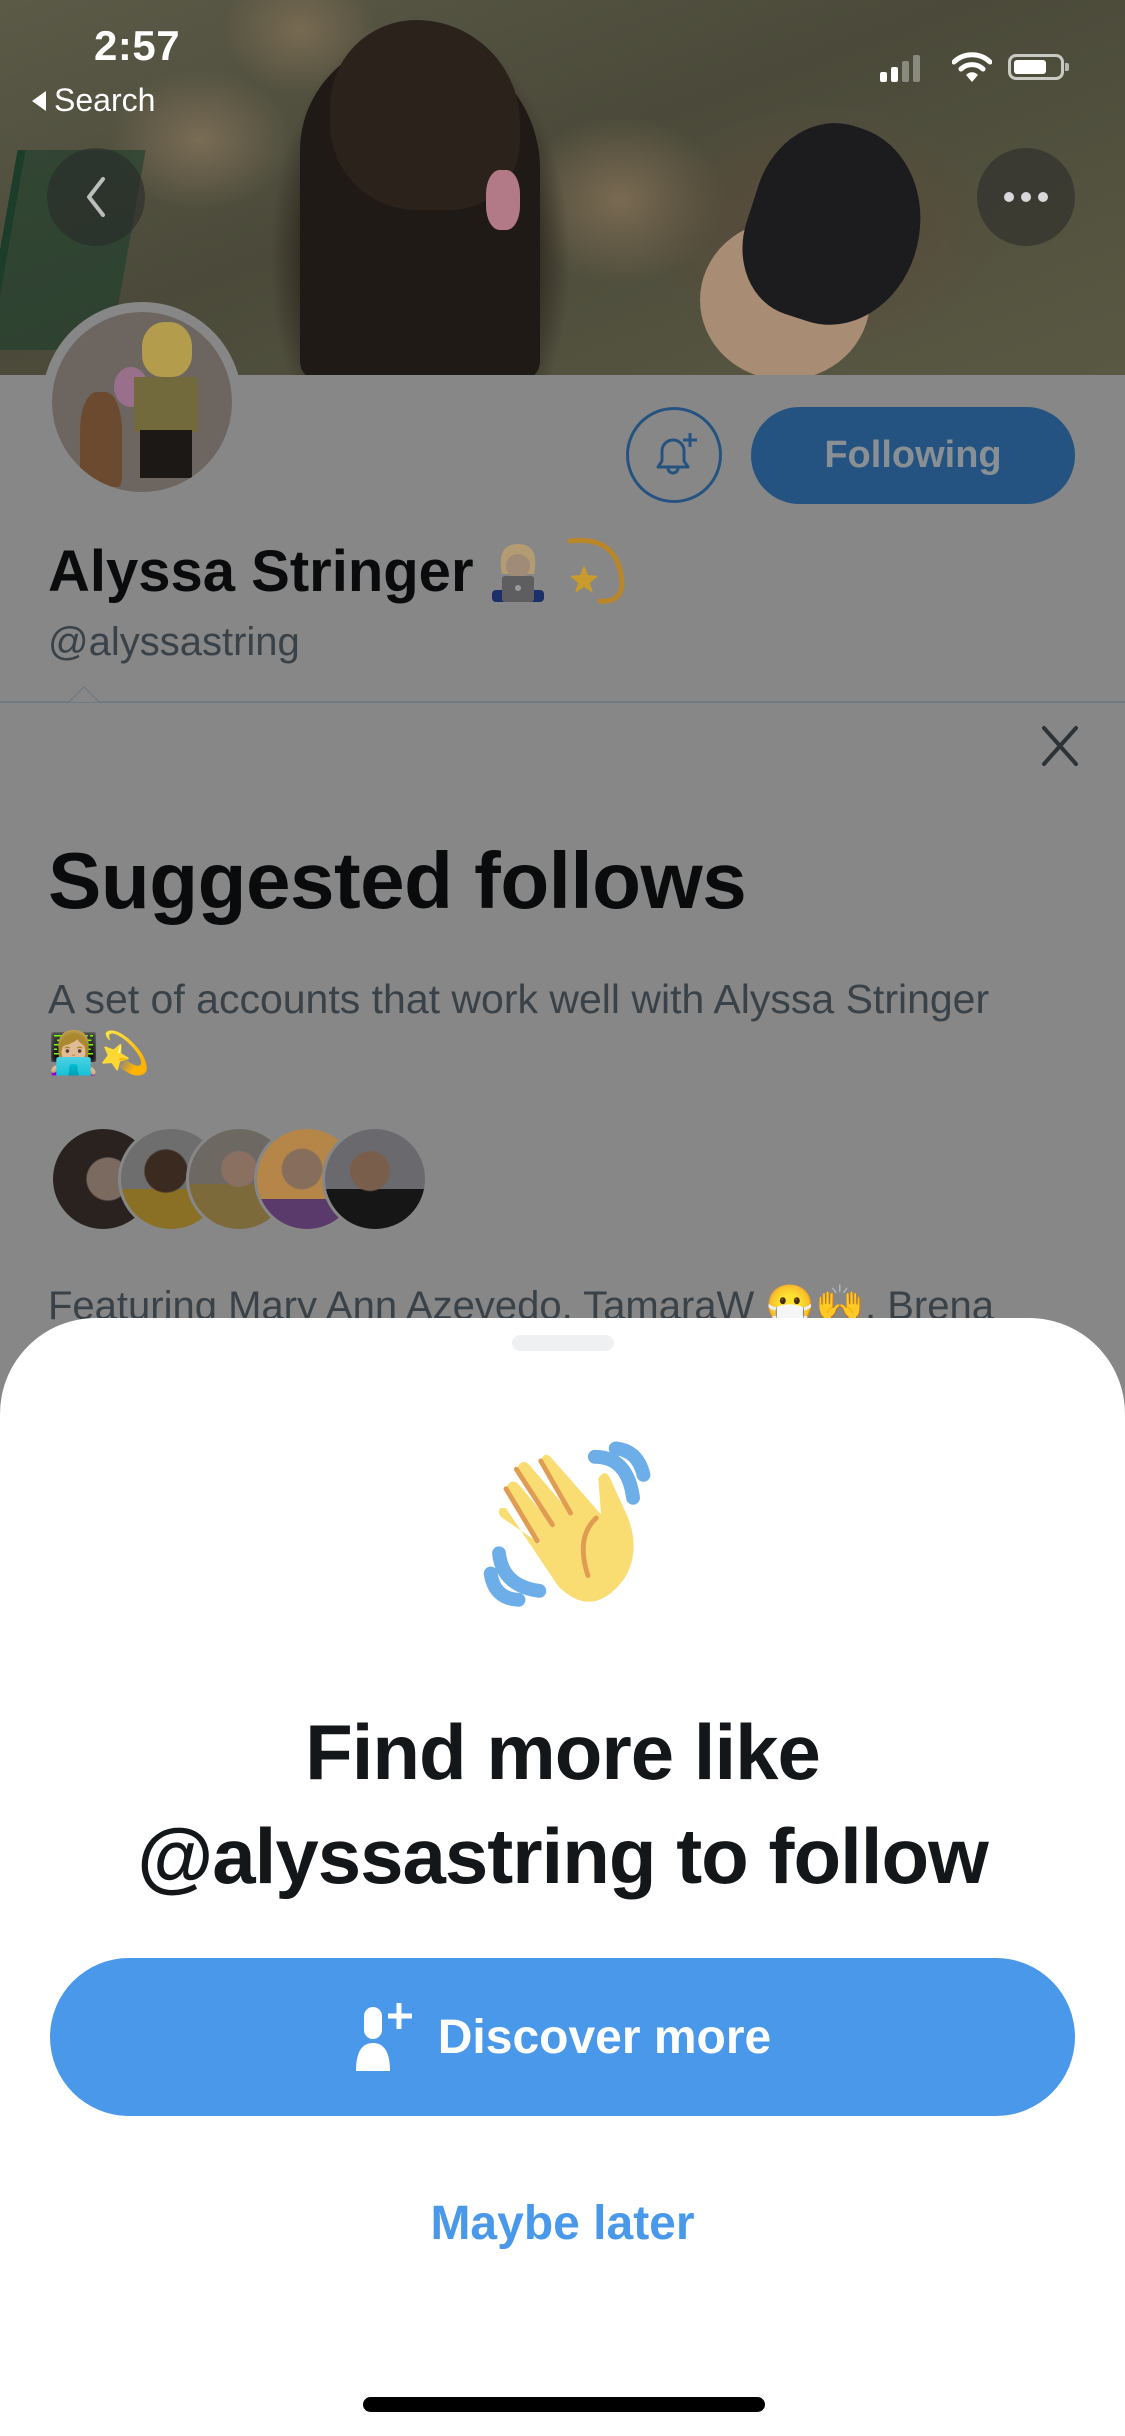  I want to click on maybe-later-button: Maybe later, so click(562, 2223).